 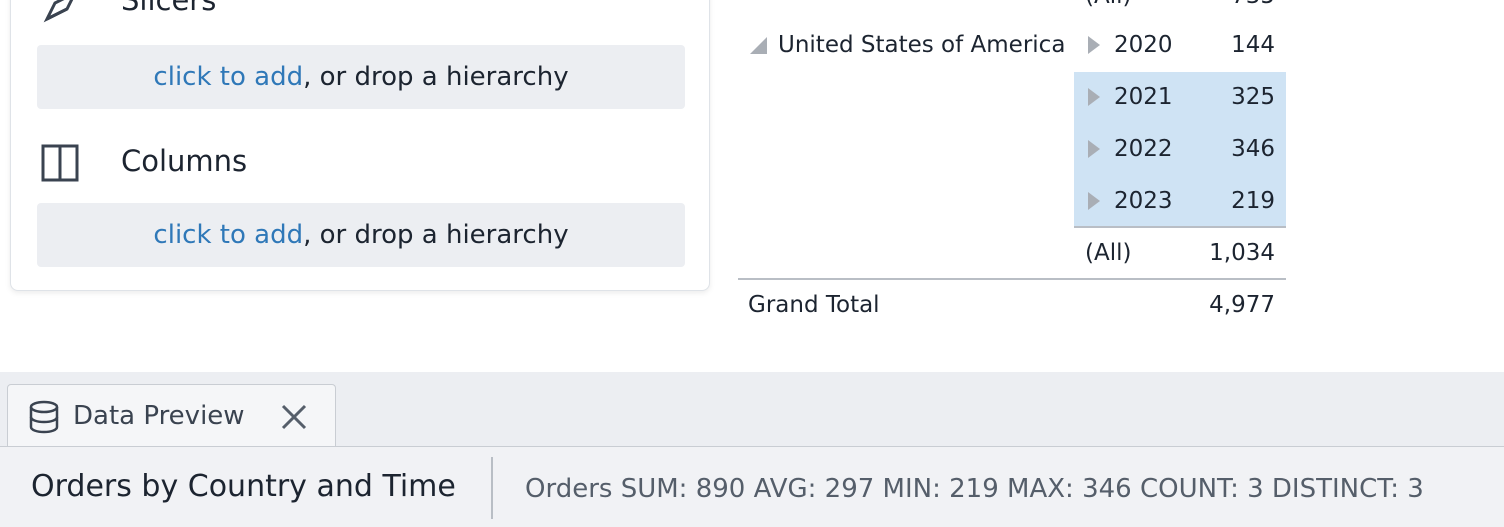 I want to click on grand-total-value: 4,977, so click(x=1225, y=305).